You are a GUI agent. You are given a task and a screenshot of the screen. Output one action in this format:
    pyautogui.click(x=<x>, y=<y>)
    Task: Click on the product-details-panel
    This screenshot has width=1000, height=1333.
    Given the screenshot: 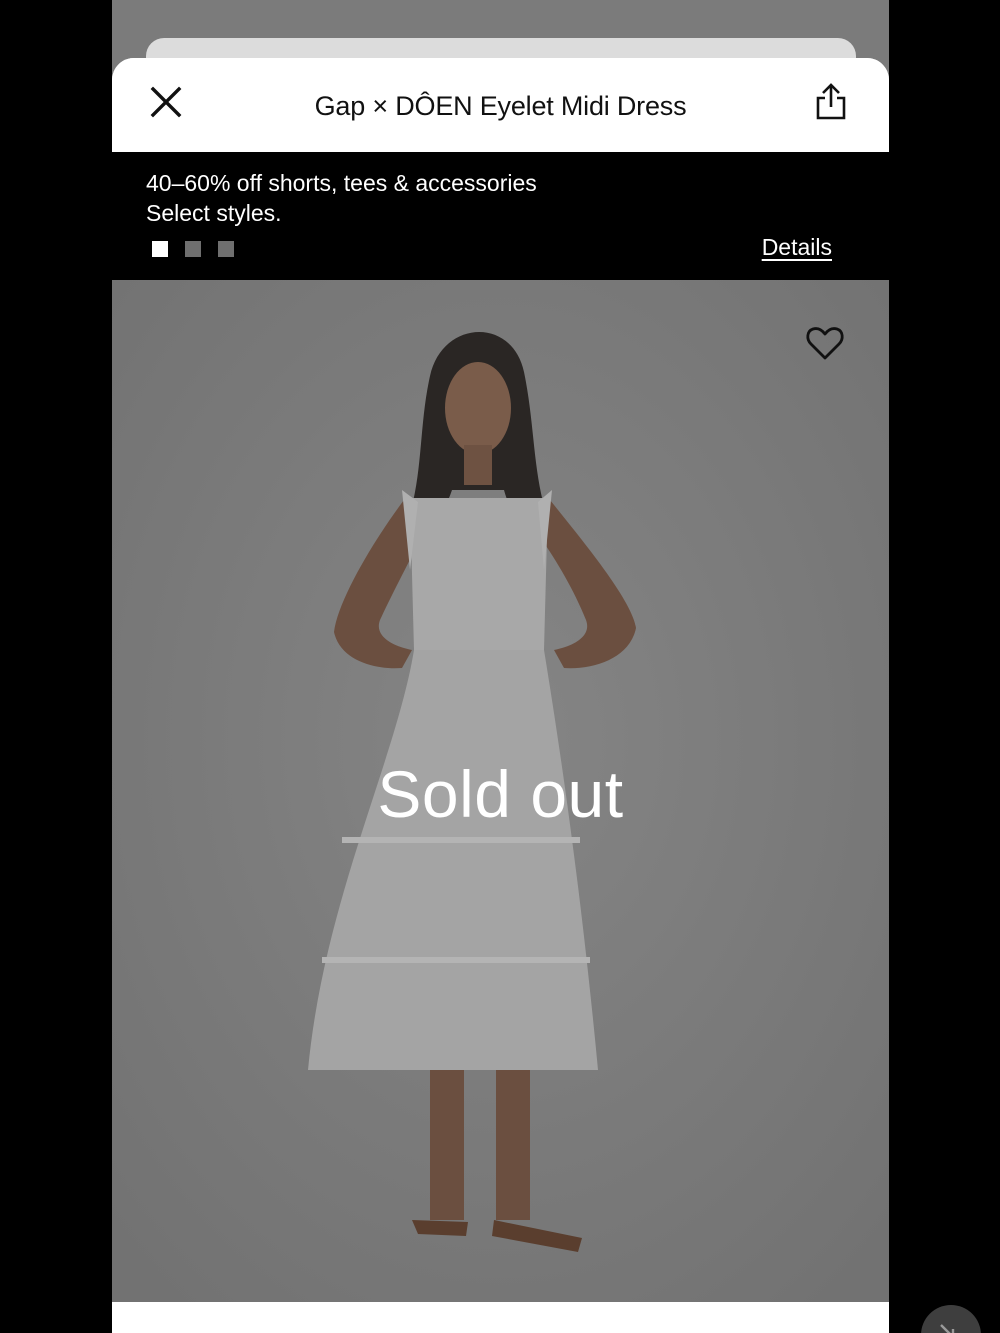 What is the action you would take?
    pyautogui.click(x=500, y=1317)
    